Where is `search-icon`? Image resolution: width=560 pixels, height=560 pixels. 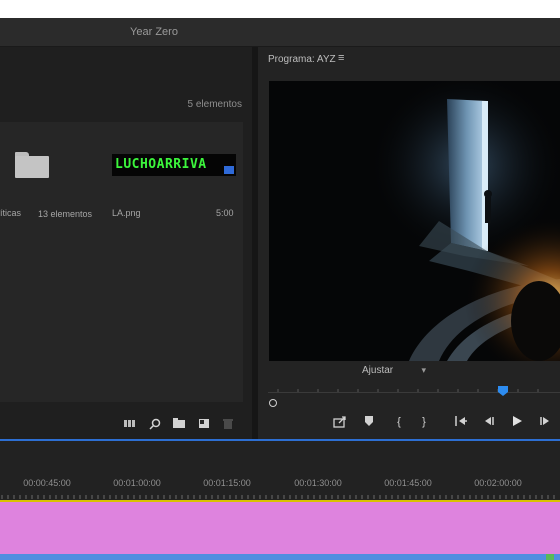 search-icon is located at coordinates (155, 424).